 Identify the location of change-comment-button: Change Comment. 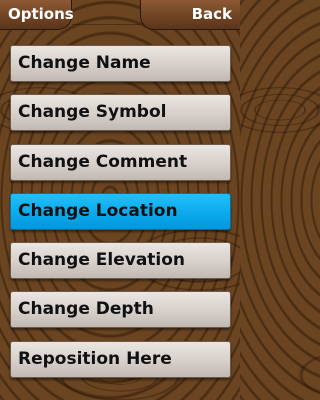
(120, 162).